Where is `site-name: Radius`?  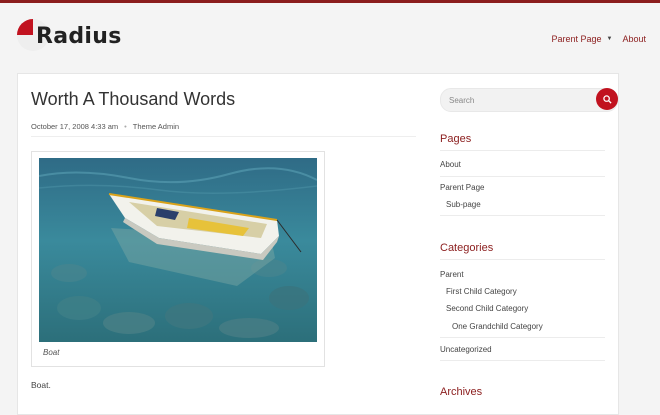
site-name: Radius is located at coordinates (79, 36).